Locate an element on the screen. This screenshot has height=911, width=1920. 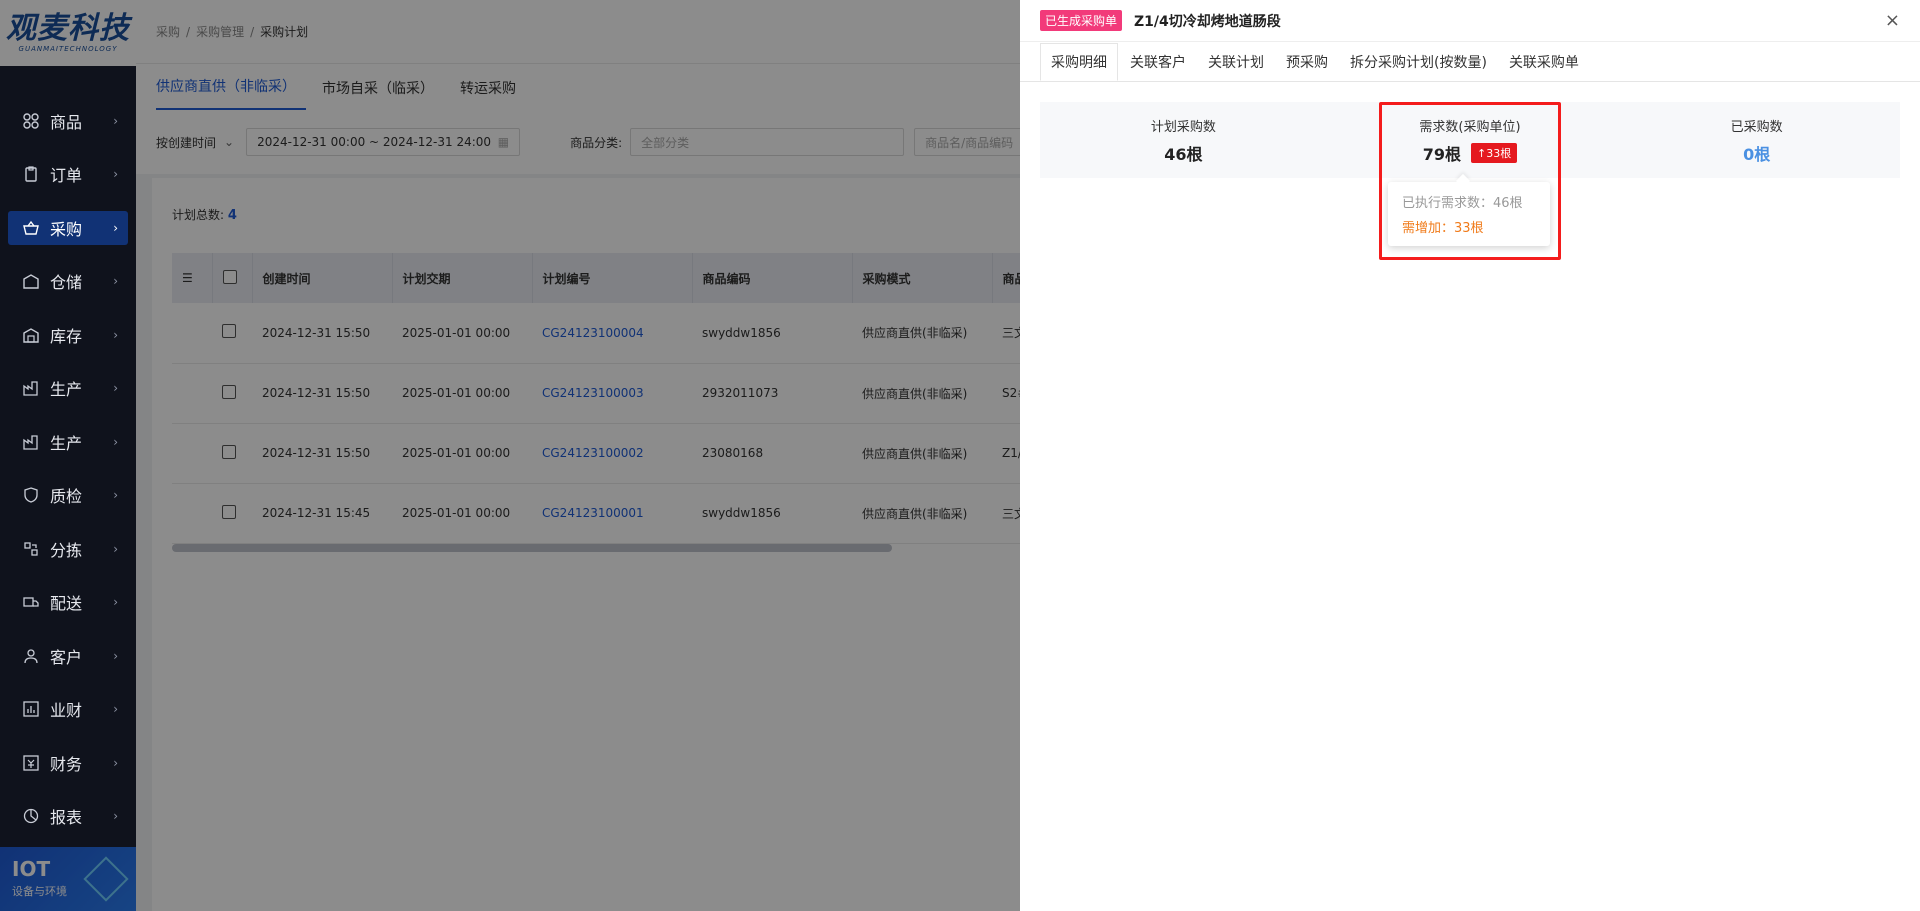
stat-label: 计划采购数 is located at coordinates (1183, 127).